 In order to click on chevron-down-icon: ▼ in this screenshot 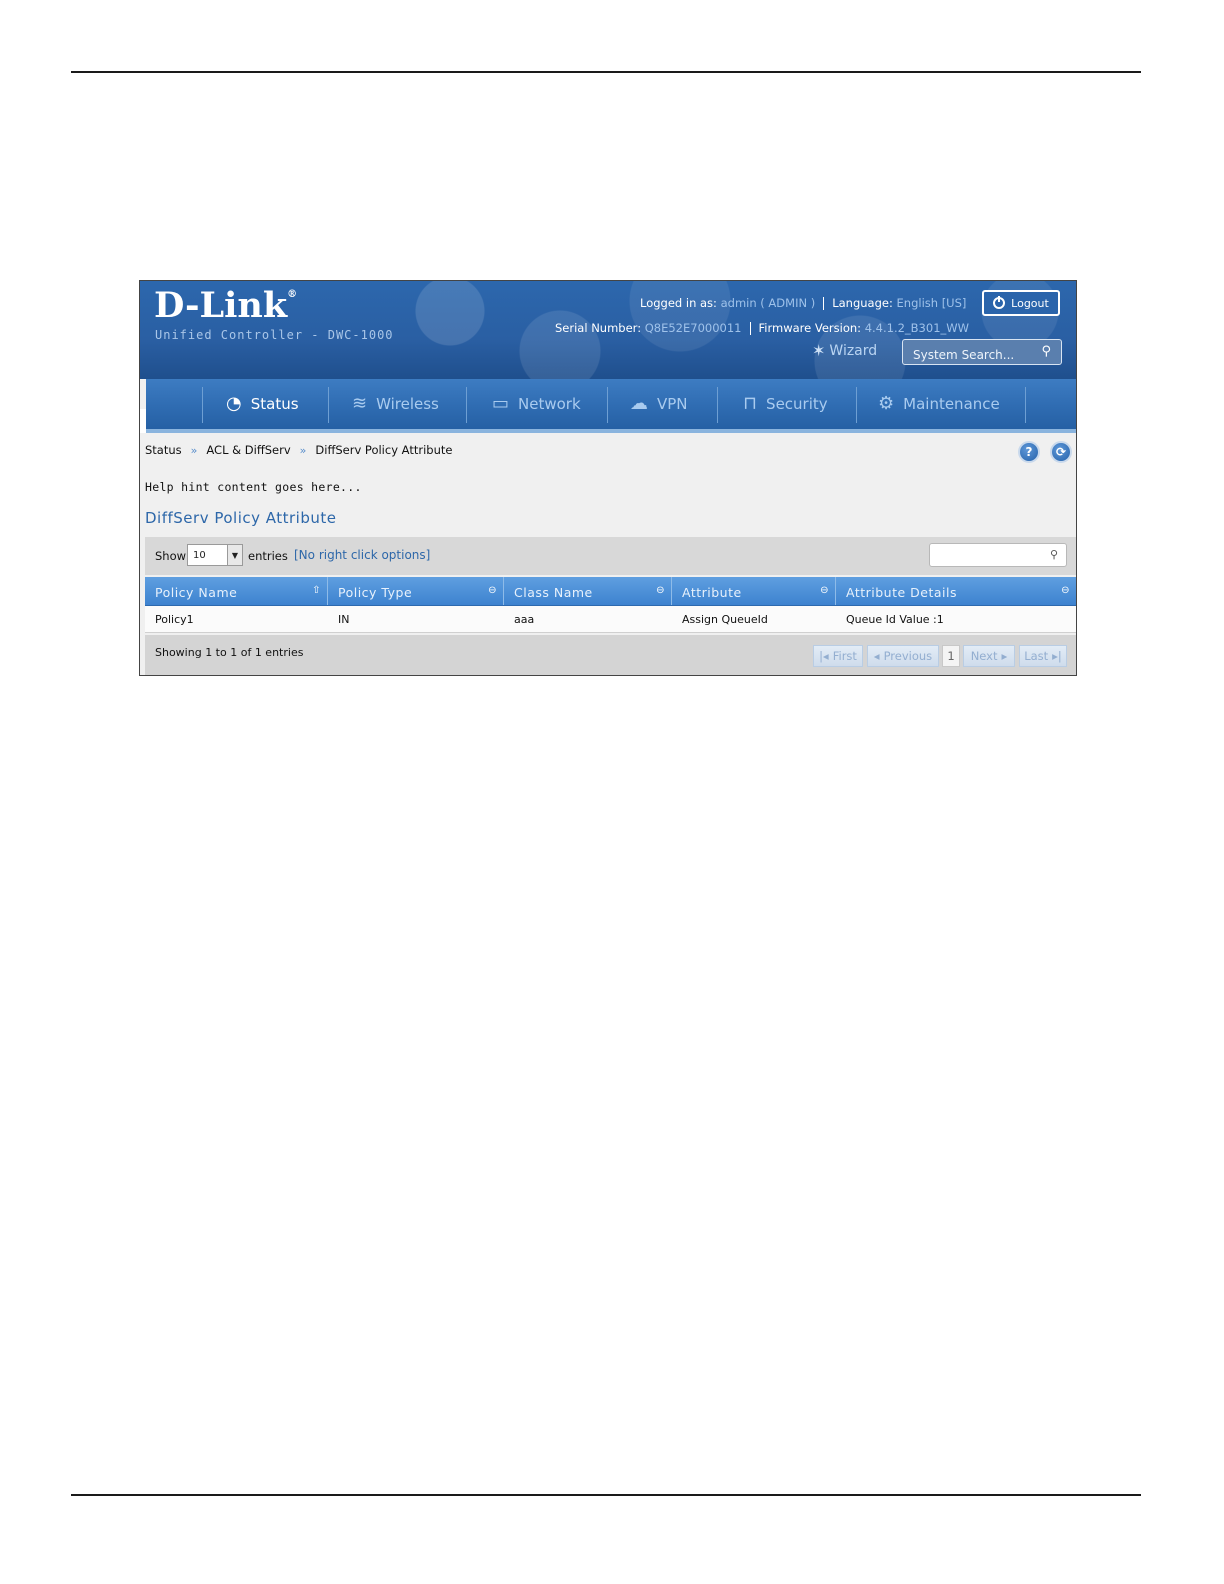, I will do `click(234, 555)`.